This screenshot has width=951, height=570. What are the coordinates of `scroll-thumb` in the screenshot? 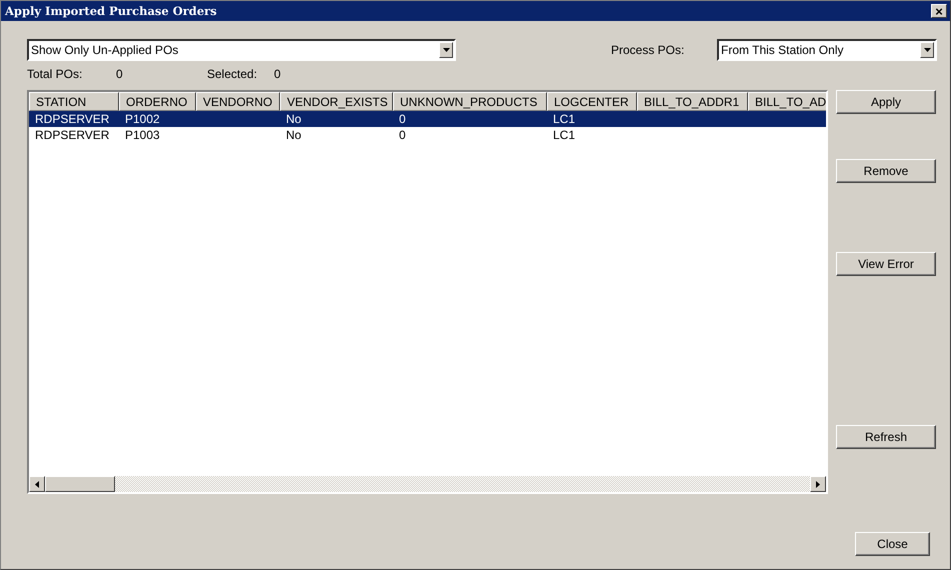 It's located at (80, 484).